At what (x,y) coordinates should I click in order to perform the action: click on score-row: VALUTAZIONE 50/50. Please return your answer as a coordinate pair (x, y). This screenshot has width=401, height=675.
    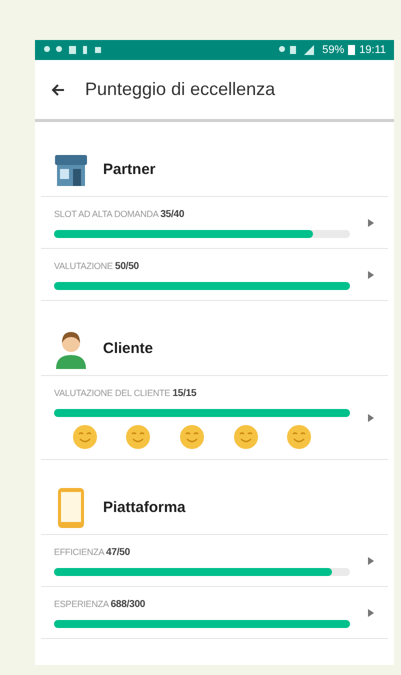
    Looking at the image, I should click on (214, 274).